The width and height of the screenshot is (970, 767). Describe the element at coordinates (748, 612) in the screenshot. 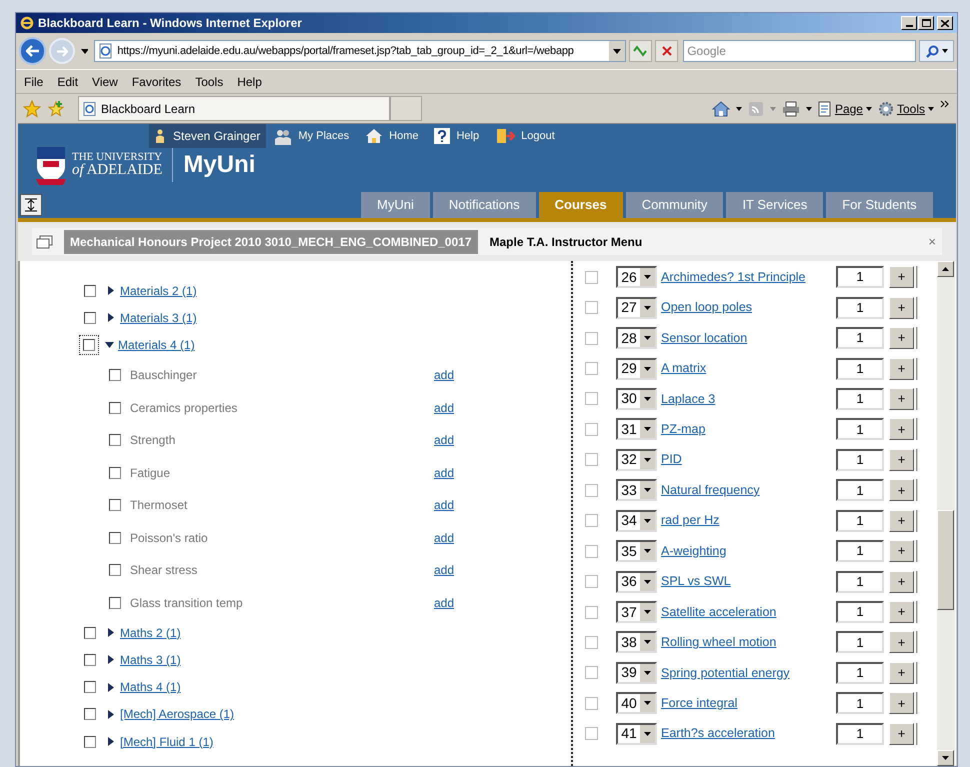

I see `question-link: Satellite acceleration` at that location.